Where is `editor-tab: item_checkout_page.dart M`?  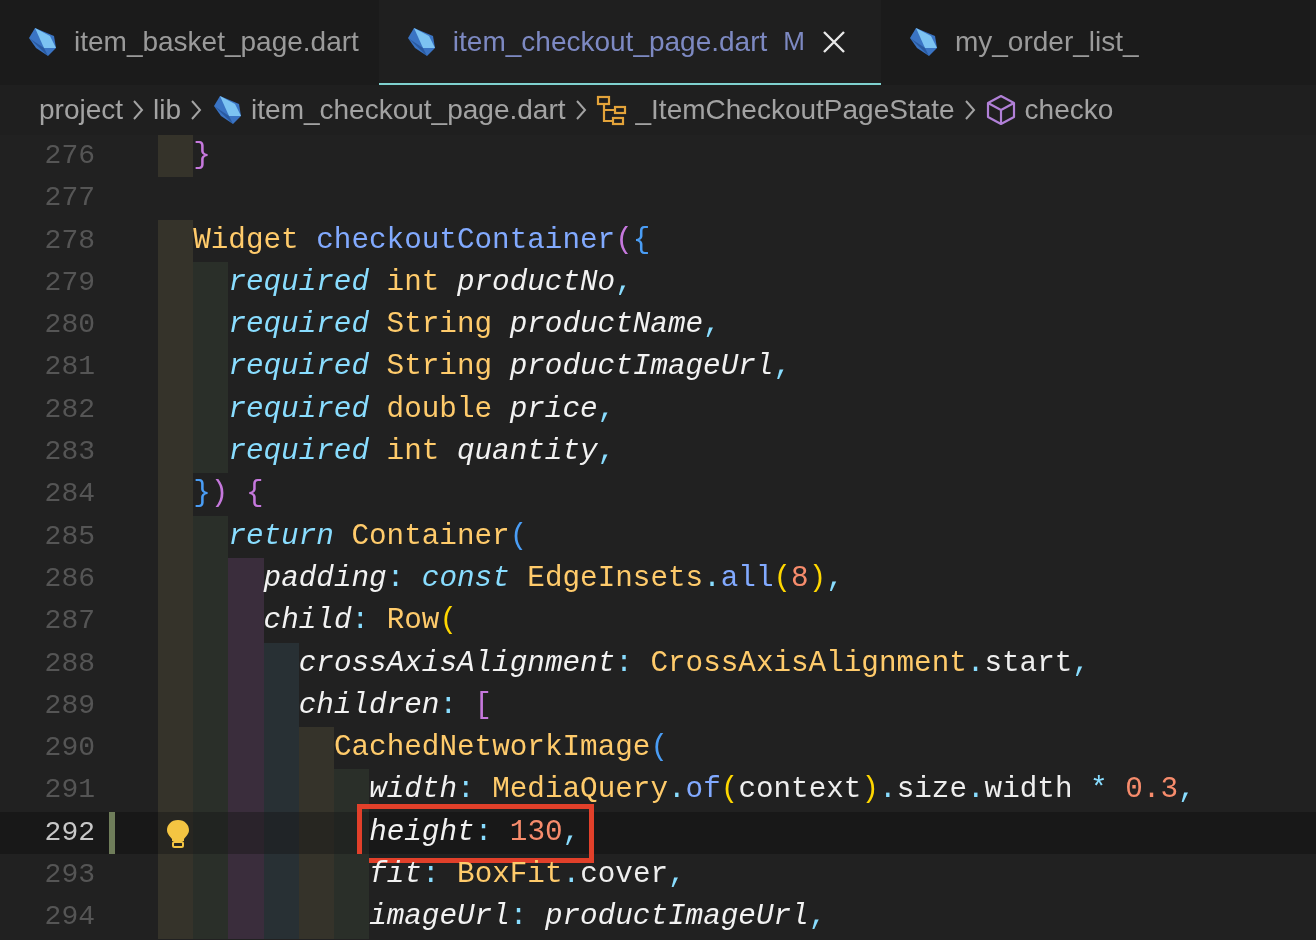
editor-tab: item_checkout_page.dart M is located at coordinates (629, 42).